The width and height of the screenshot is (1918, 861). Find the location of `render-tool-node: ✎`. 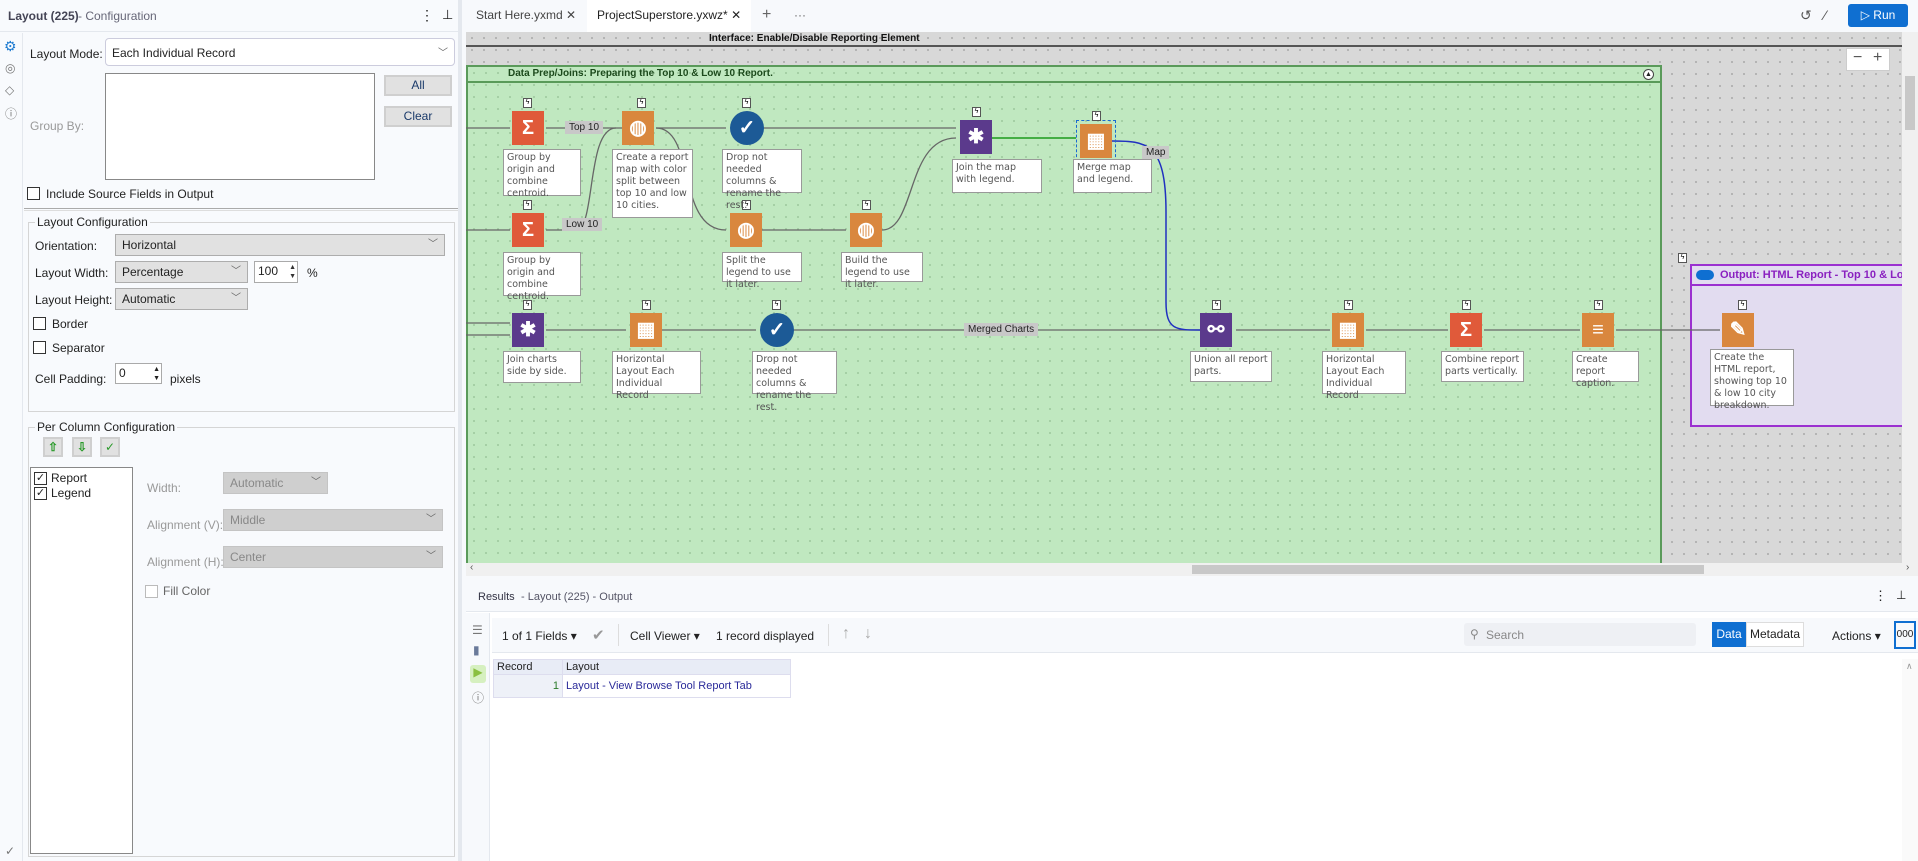

render-tool-node: ✎ is located at coordinates (1738, 330).